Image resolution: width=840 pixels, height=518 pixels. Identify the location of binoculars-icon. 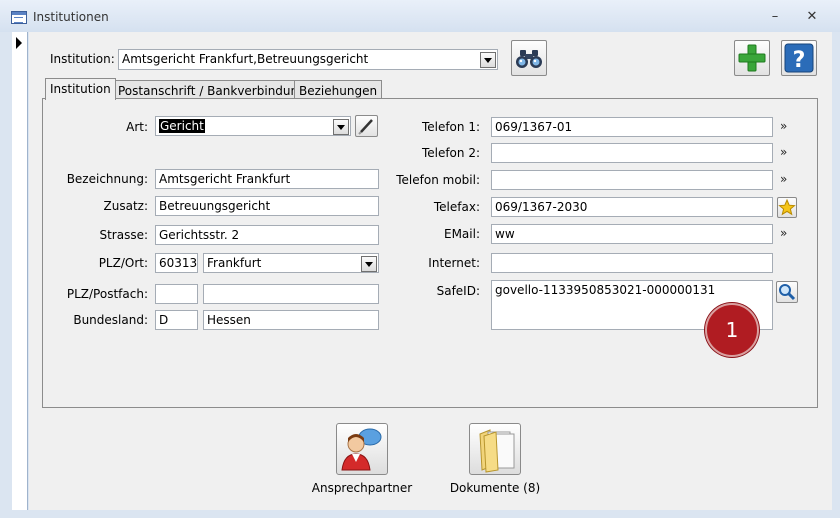
(529, 59).